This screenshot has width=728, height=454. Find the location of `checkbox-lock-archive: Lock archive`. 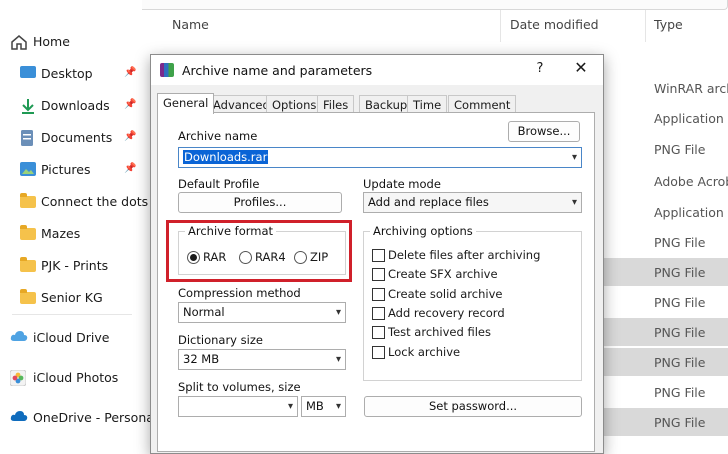

checkbox-lock-archive: Lock archive is located at coordinates (416, 352).